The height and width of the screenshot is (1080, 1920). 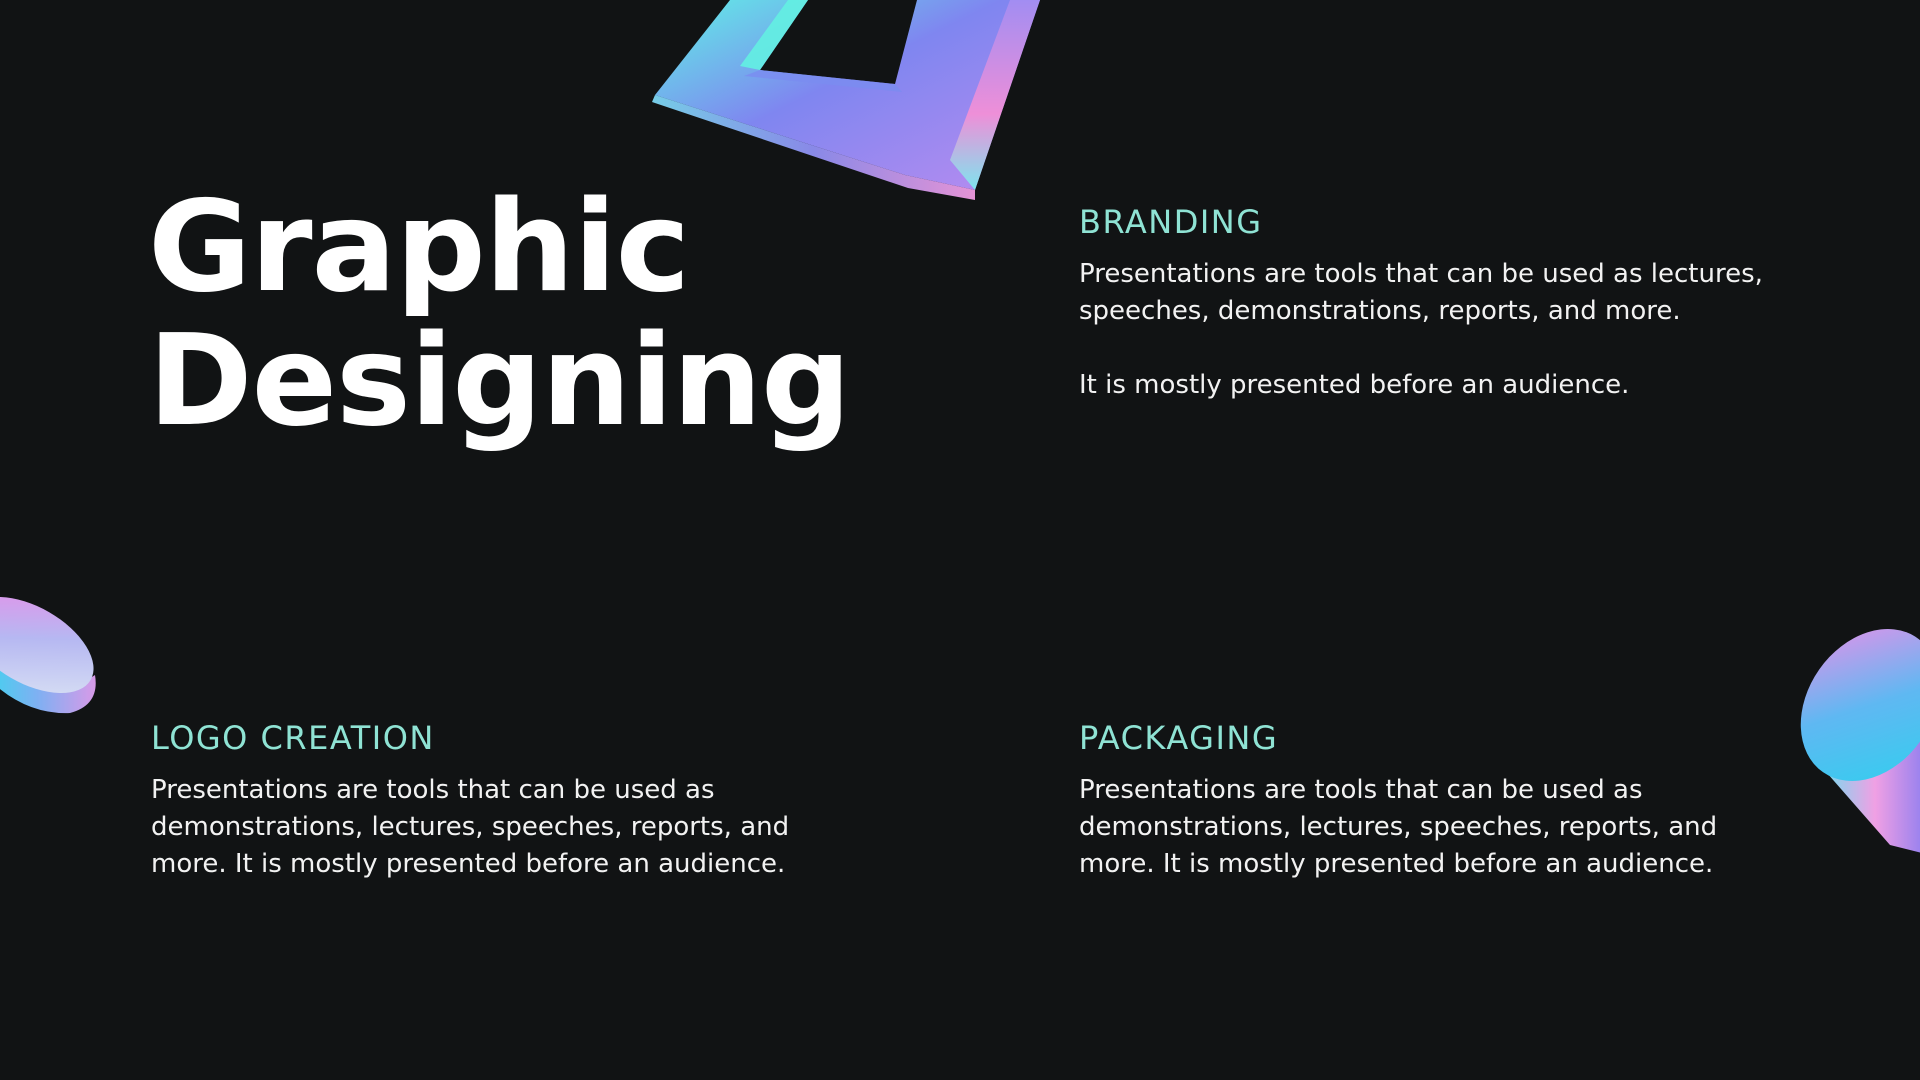 What do you see at coordinates (1179, 738) in the screenshot?
I see `packaging-heading: PACKAGING` at bounding box center [1179, 738].